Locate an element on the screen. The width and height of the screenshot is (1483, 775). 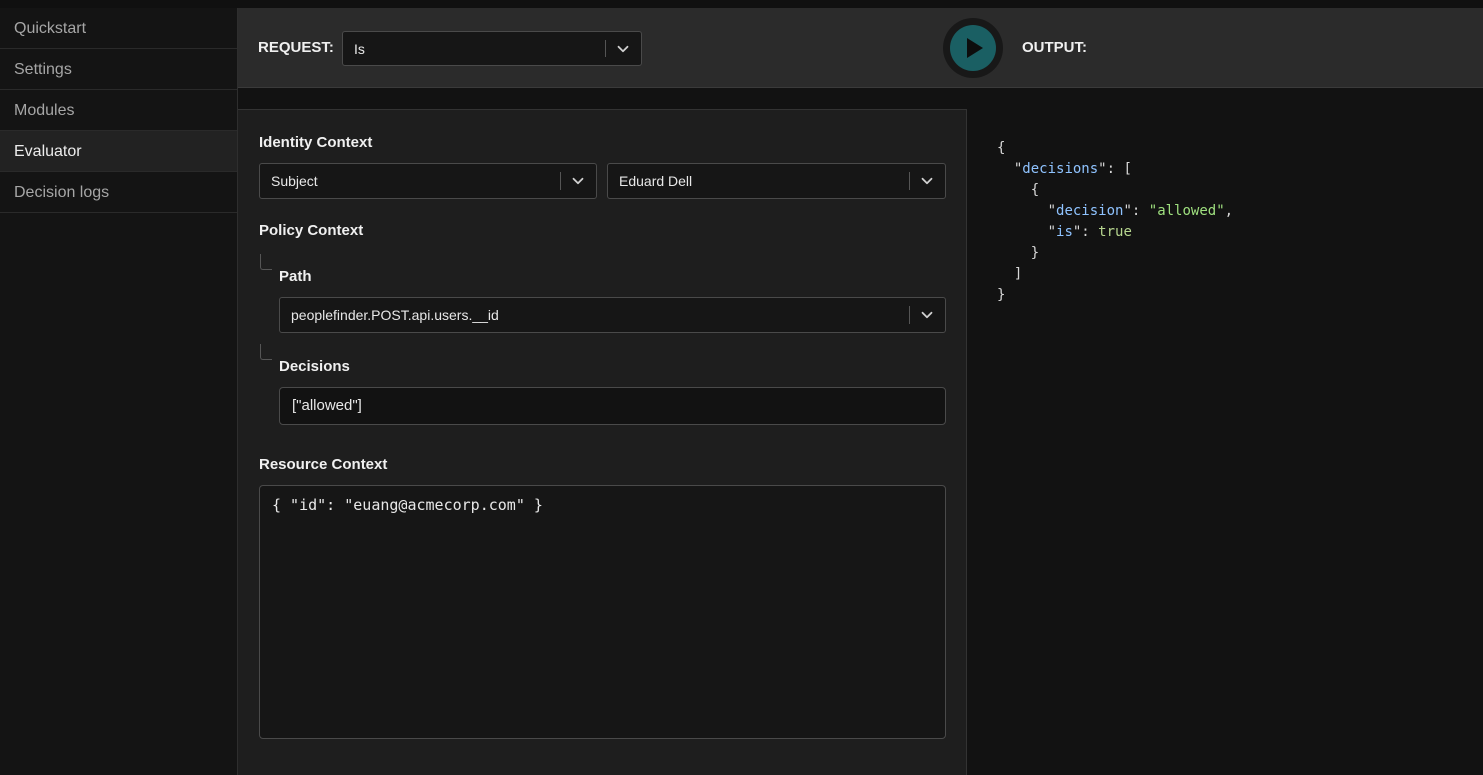
policy-path-value: peoplefinder.POST.api.users.__id is located at coordinates (395, 315).